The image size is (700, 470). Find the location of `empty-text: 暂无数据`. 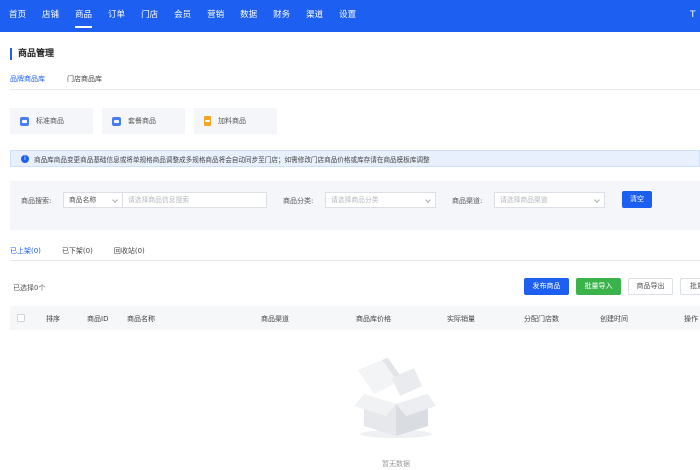

empty-text: 暂无数据 is located at coordinates (396, 464).